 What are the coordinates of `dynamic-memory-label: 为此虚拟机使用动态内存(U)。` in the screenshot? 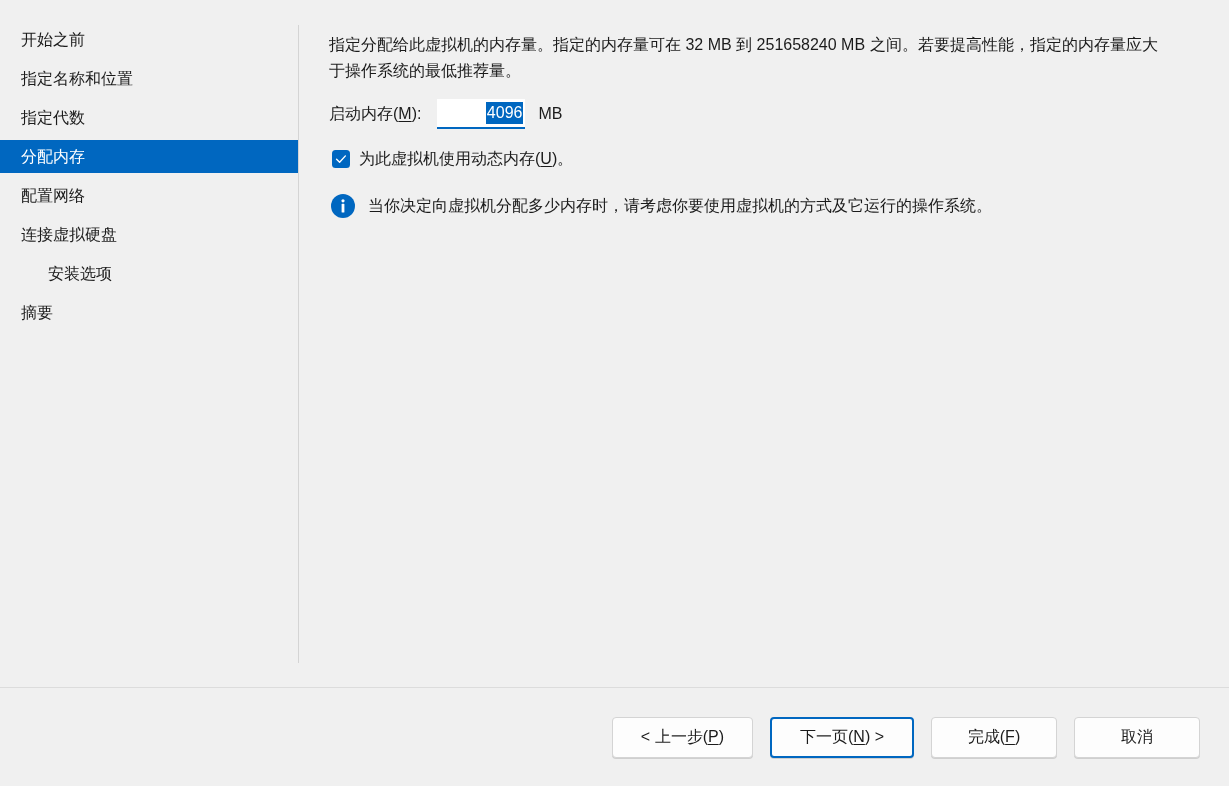 It's located at (466, 159).